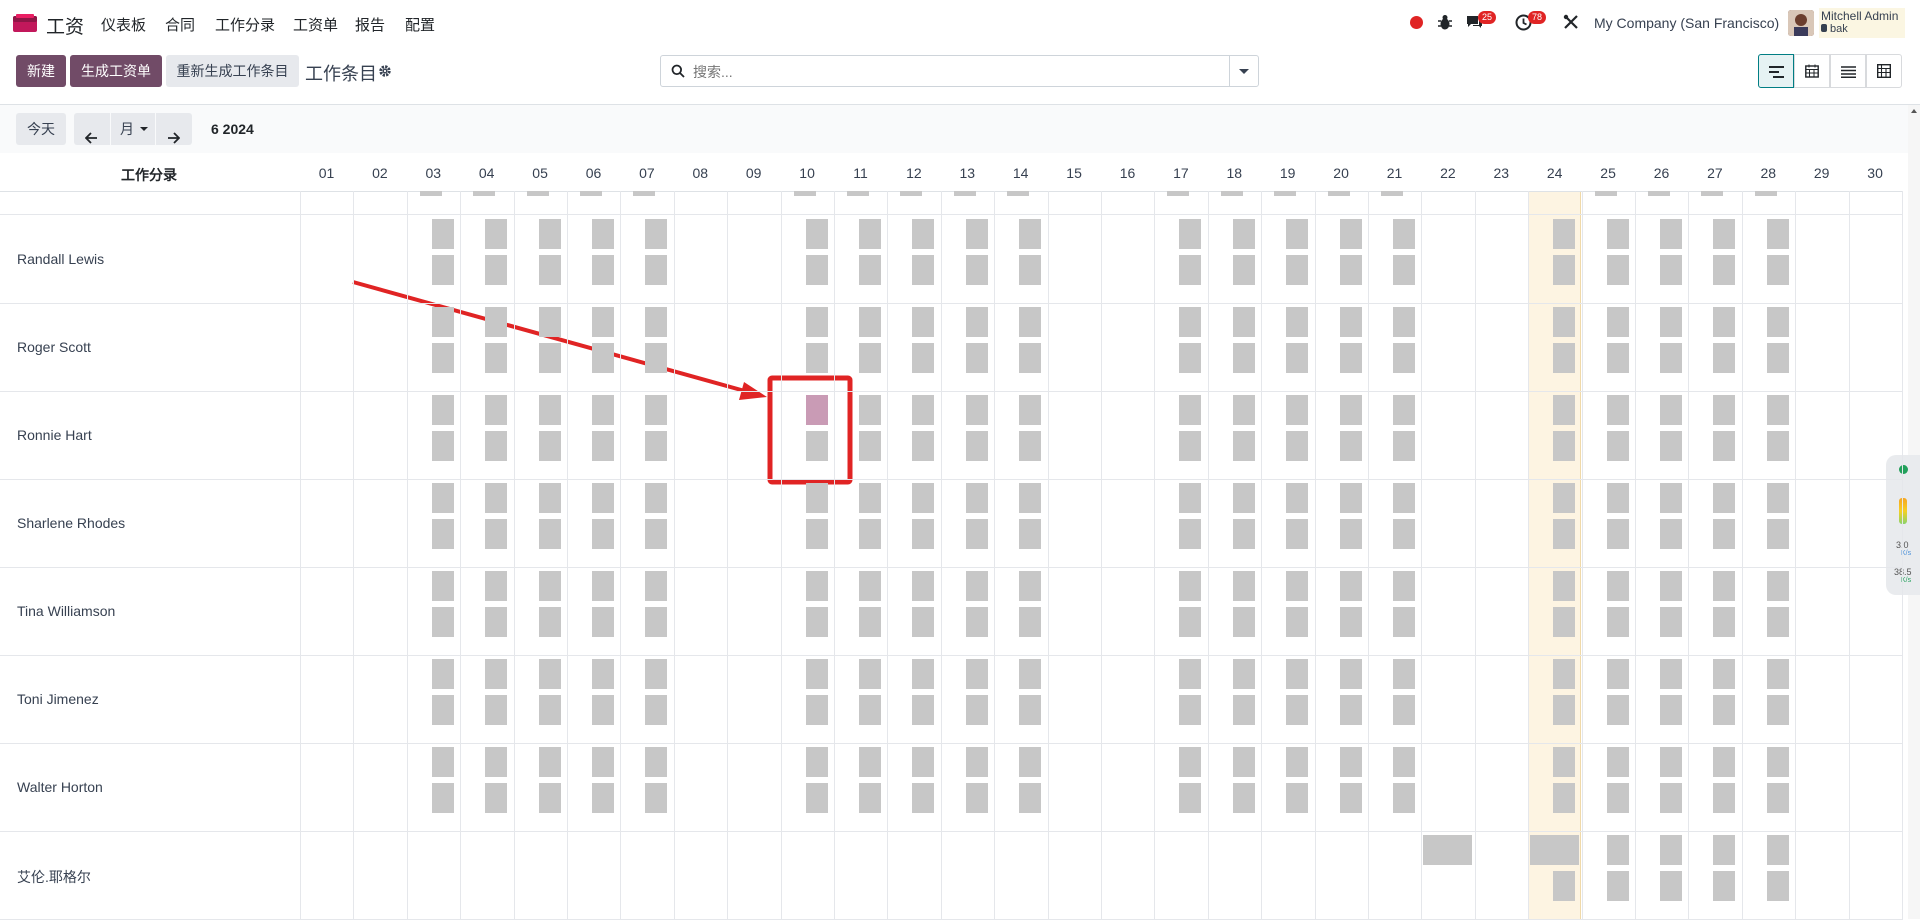 The width and height of the screenshot is (1920, 920). I want to click on row-label-employee: Walter Horton, so click(60, 787).